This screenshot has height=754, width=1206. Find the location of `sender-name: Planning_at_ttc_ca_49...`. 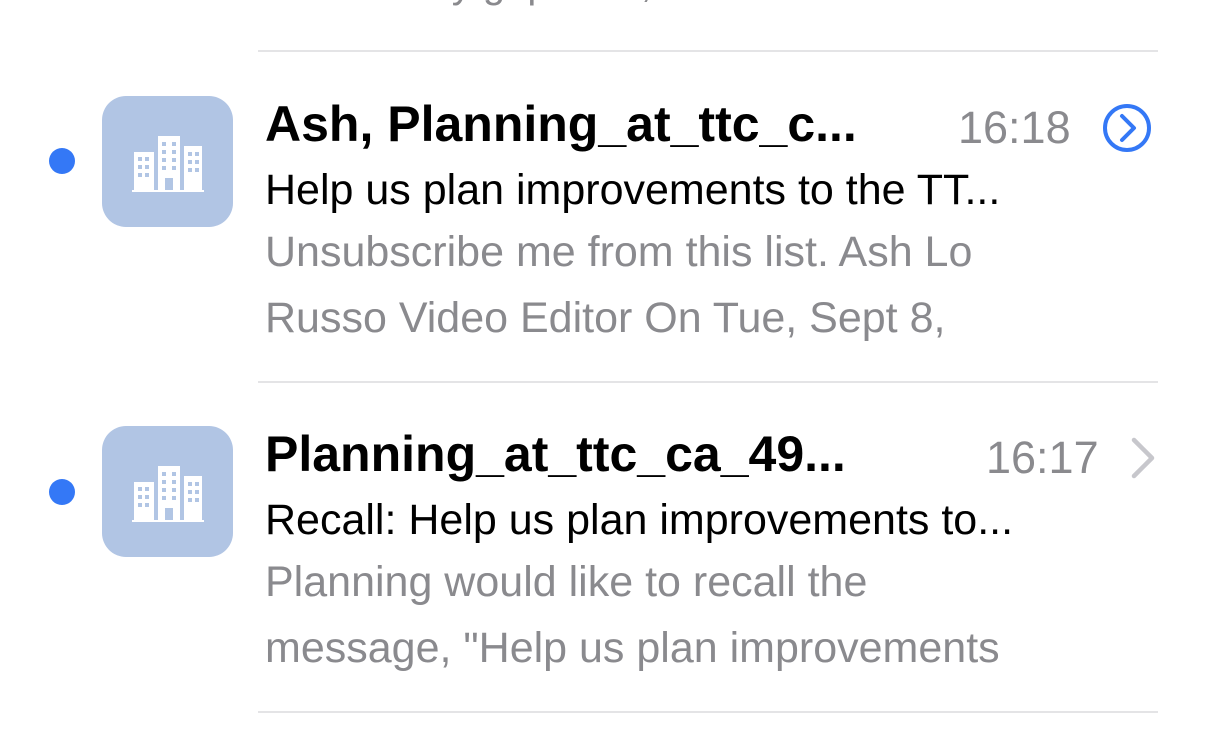

sender-name: Planning_at_ttc_ca_49... is located at coordinates (555, 454).